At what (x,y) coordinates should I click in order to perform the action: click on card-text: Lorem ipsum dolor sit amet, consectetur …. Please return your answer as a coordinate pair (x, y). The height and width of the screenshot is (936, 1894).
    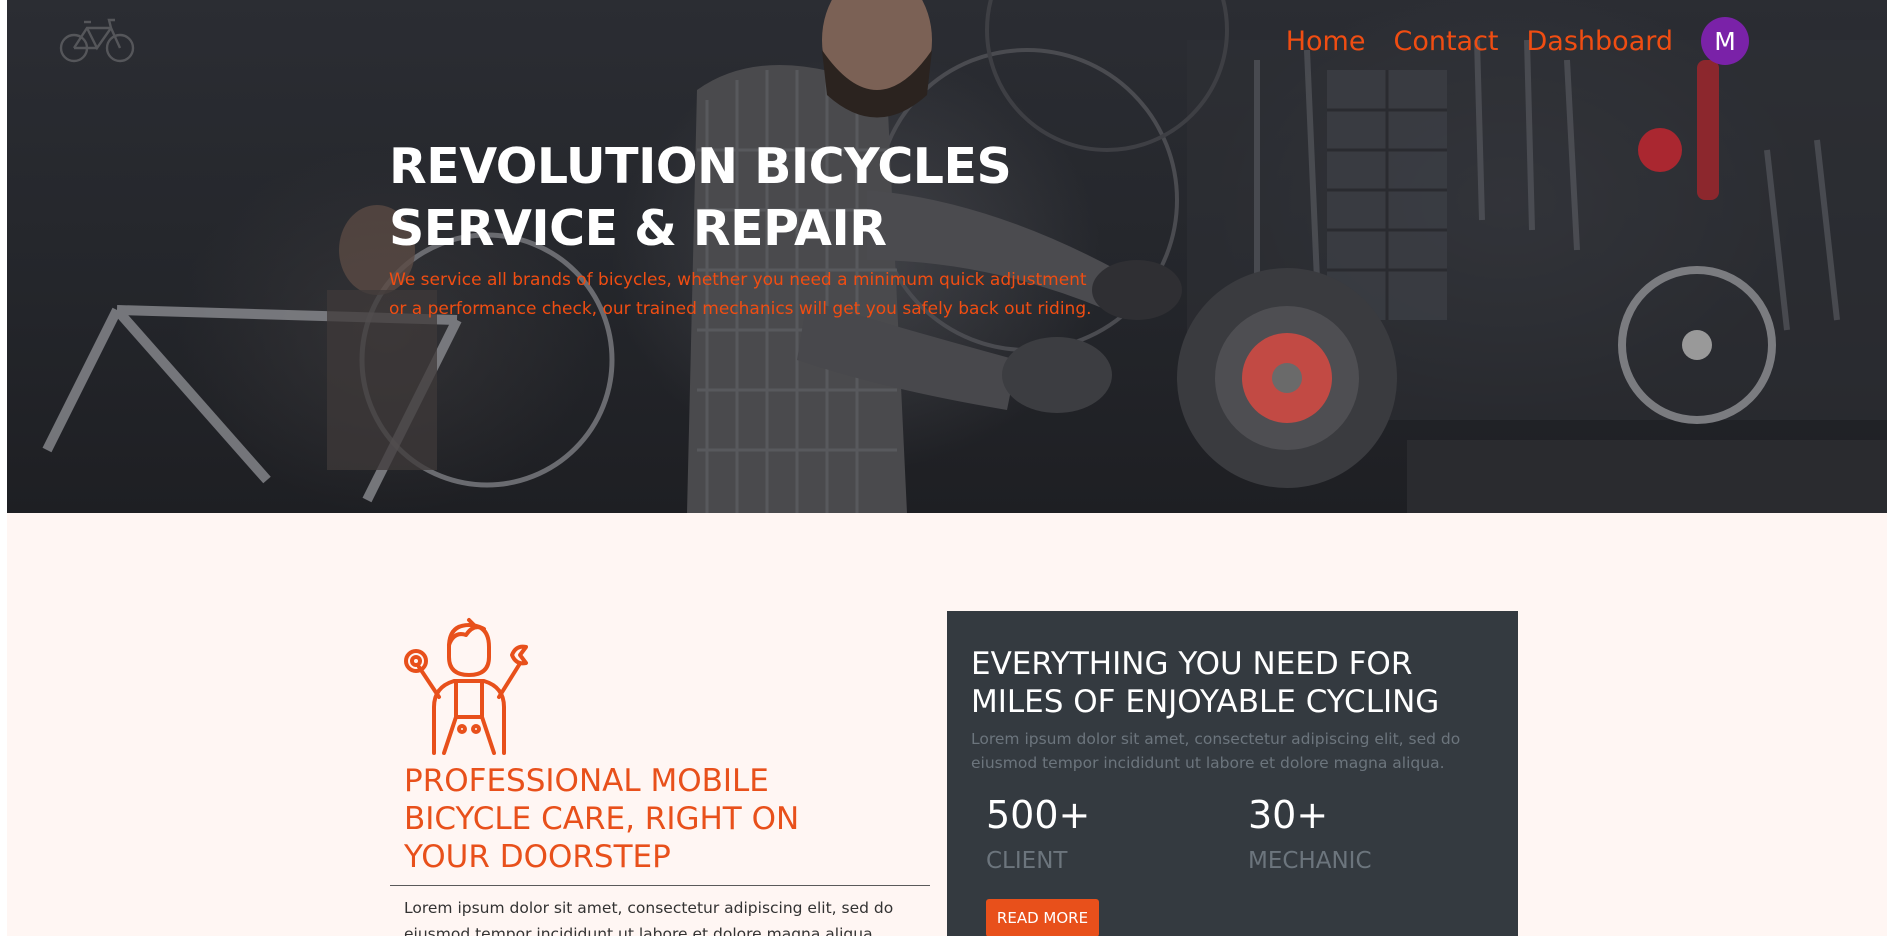
    Looking at the image, I should click on (1216, 751).